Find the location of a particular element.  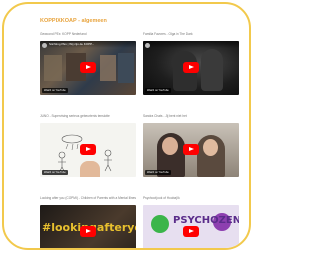

thumb-logo-text: PSYCHOZEN is located at coordinates (206, 220).